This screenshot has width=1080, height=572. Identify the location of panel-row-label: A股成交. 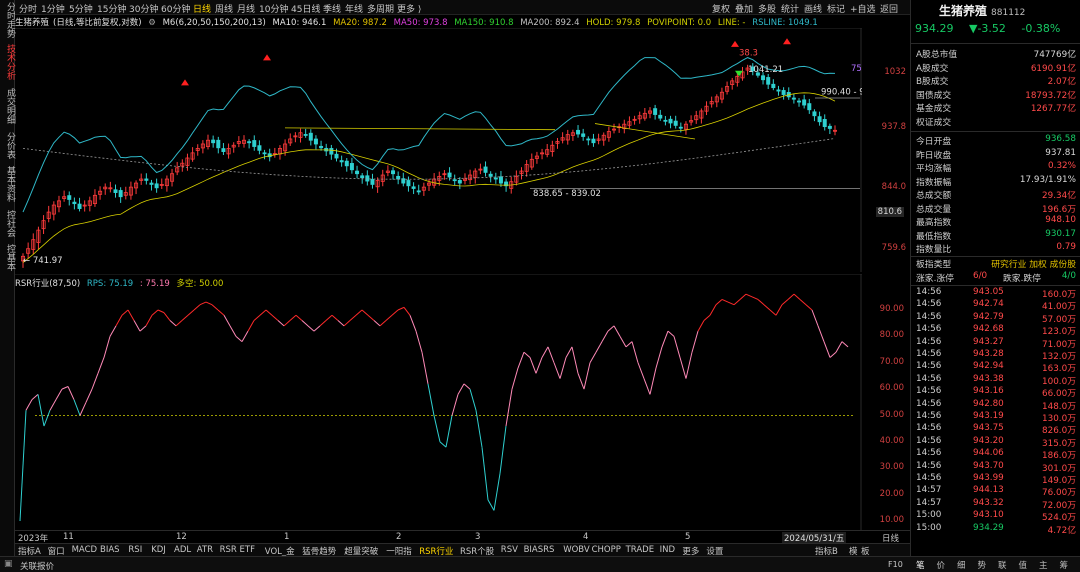
(932, 68).